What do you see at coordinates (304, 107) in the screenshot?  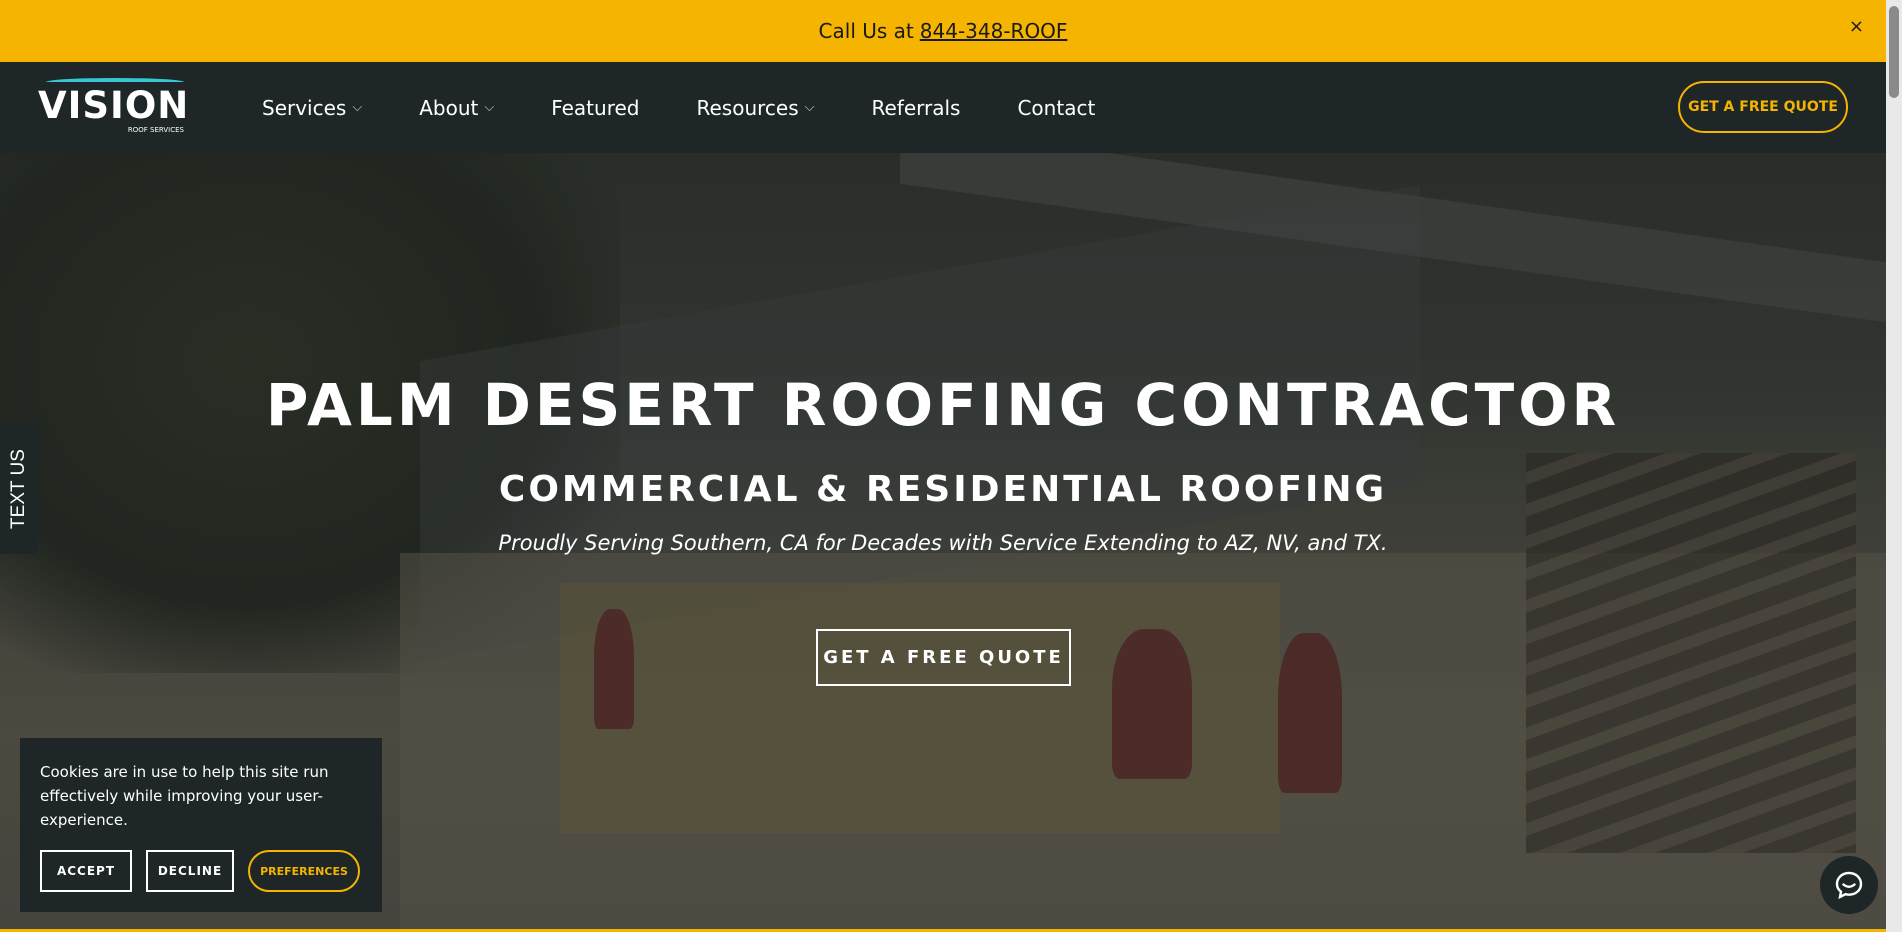 I see `nav-label: Services` at bounding box center [304, 107].